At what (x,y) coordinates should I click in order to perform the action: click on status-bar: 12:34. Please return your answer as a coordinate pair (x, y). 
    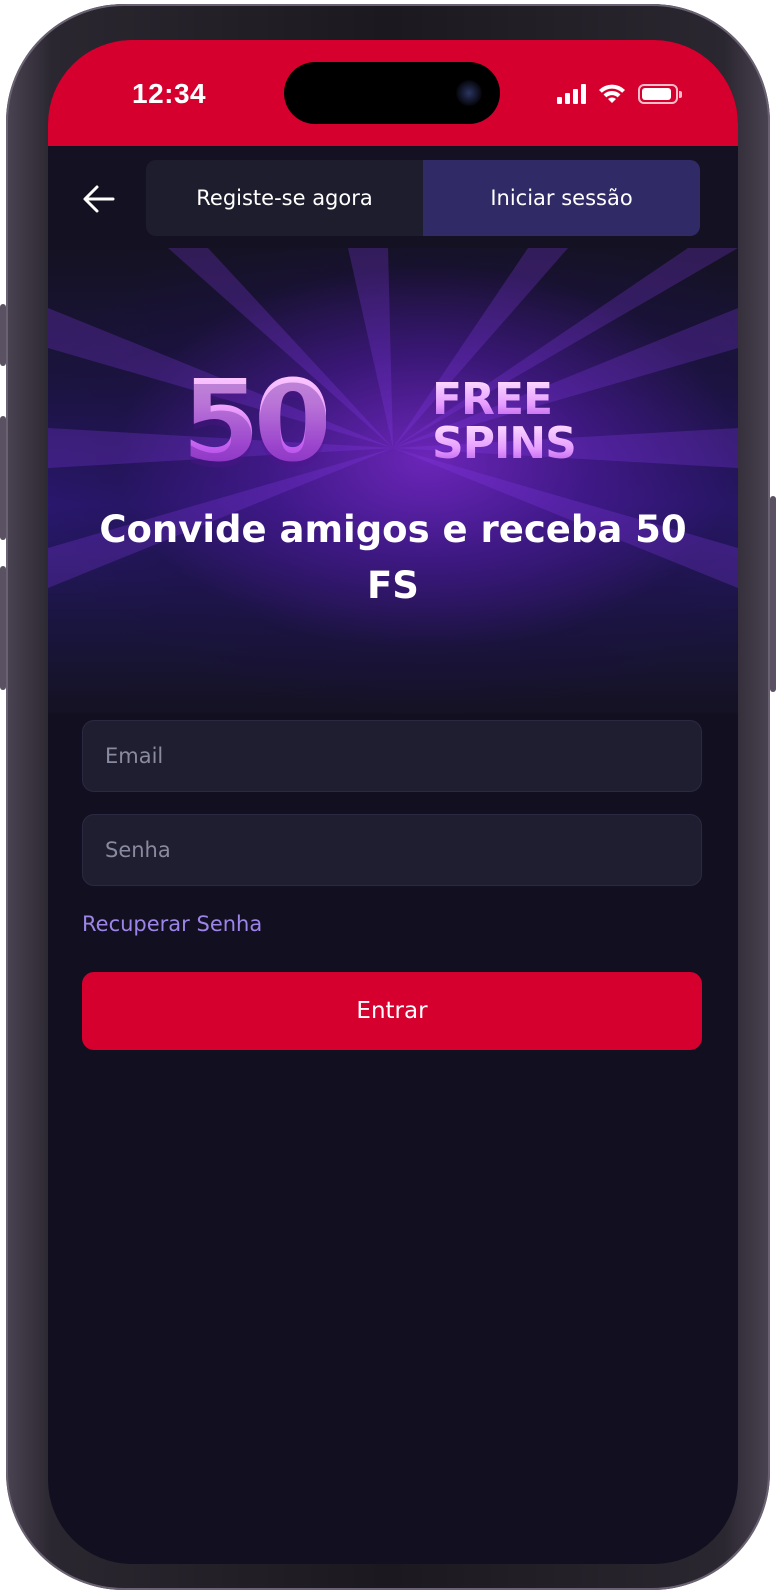
    Looking at the image, I should click on (393, 93).